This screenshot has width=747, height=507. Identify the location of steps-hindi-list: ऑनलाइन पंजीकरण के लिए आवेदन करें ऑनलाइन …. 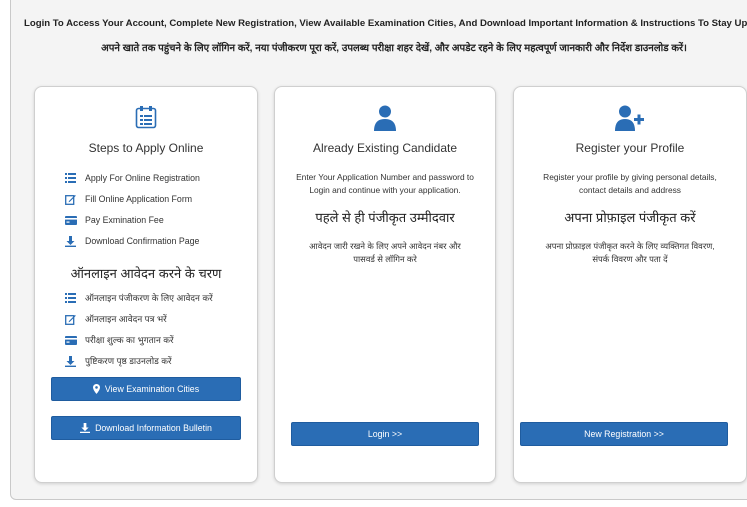
(139, 332).